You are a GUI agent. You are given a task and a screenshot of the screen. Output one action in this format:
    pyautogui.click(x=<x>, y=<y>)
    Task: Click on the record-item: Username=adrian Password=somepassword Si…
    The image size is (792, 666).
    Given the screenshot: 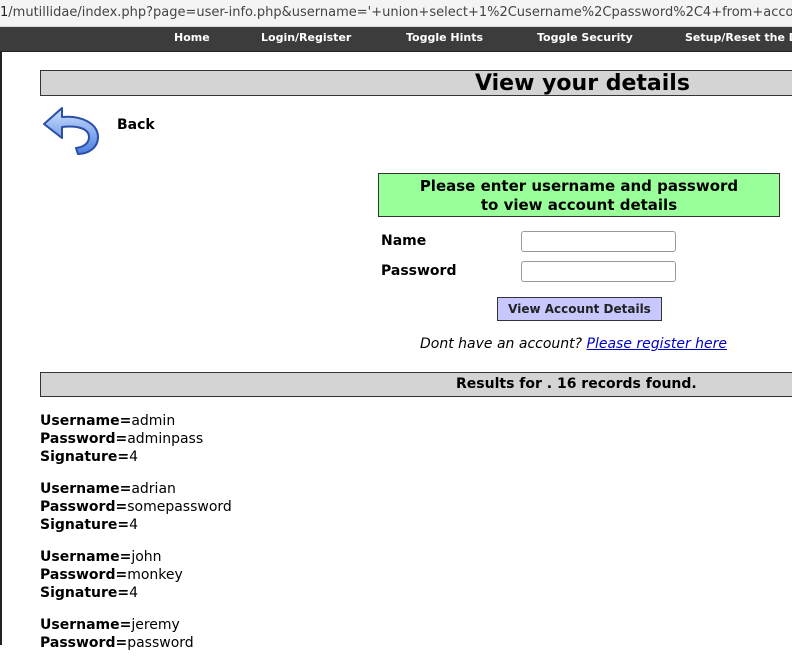 What is the action you would take?
    pyautogui.click(x=390, y=507)
    